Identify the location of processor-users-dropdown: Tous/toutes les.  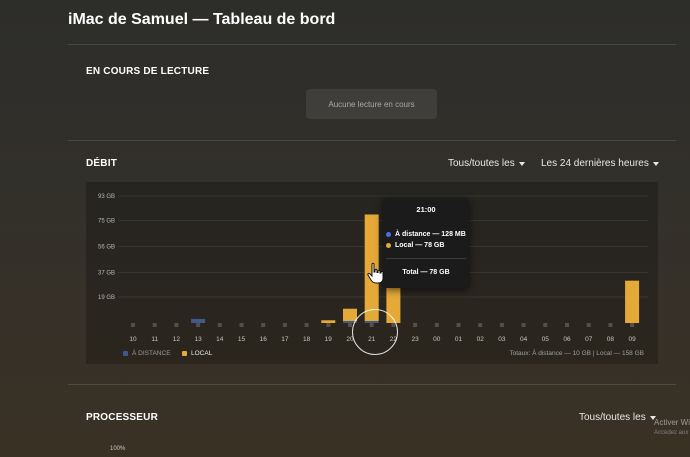
(617, 417).